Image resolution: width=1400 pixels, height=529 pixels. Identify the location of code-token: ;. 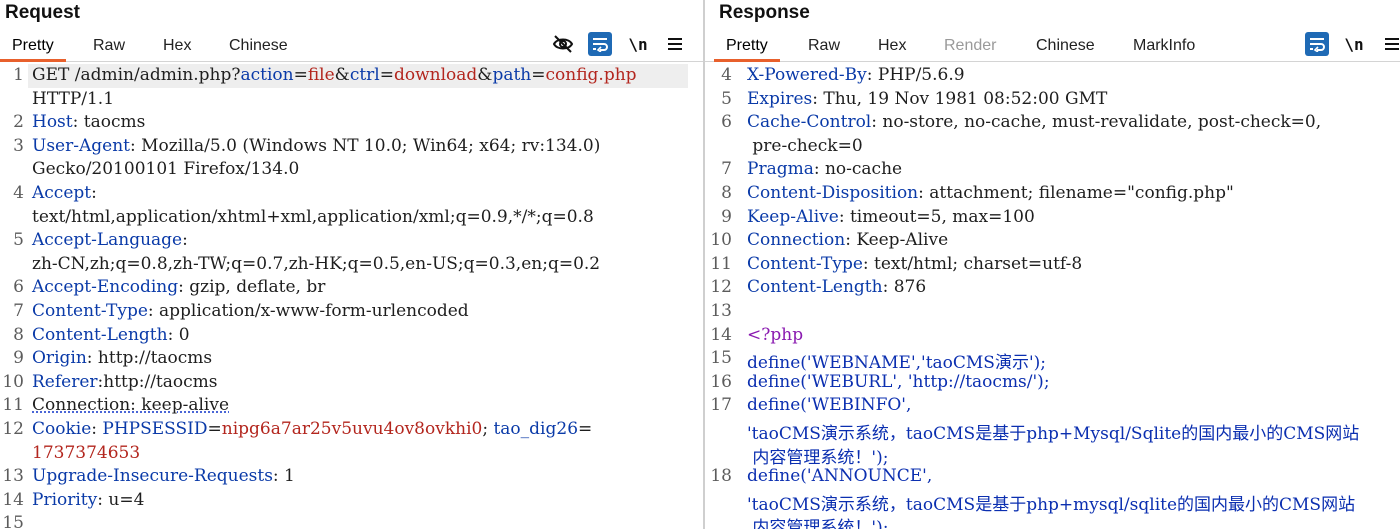
(488, 429).